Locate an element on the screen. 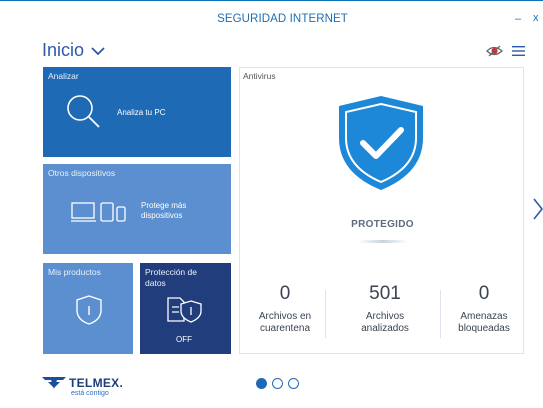  tile-label: Protección de datos is located at coordinates (185, 278).